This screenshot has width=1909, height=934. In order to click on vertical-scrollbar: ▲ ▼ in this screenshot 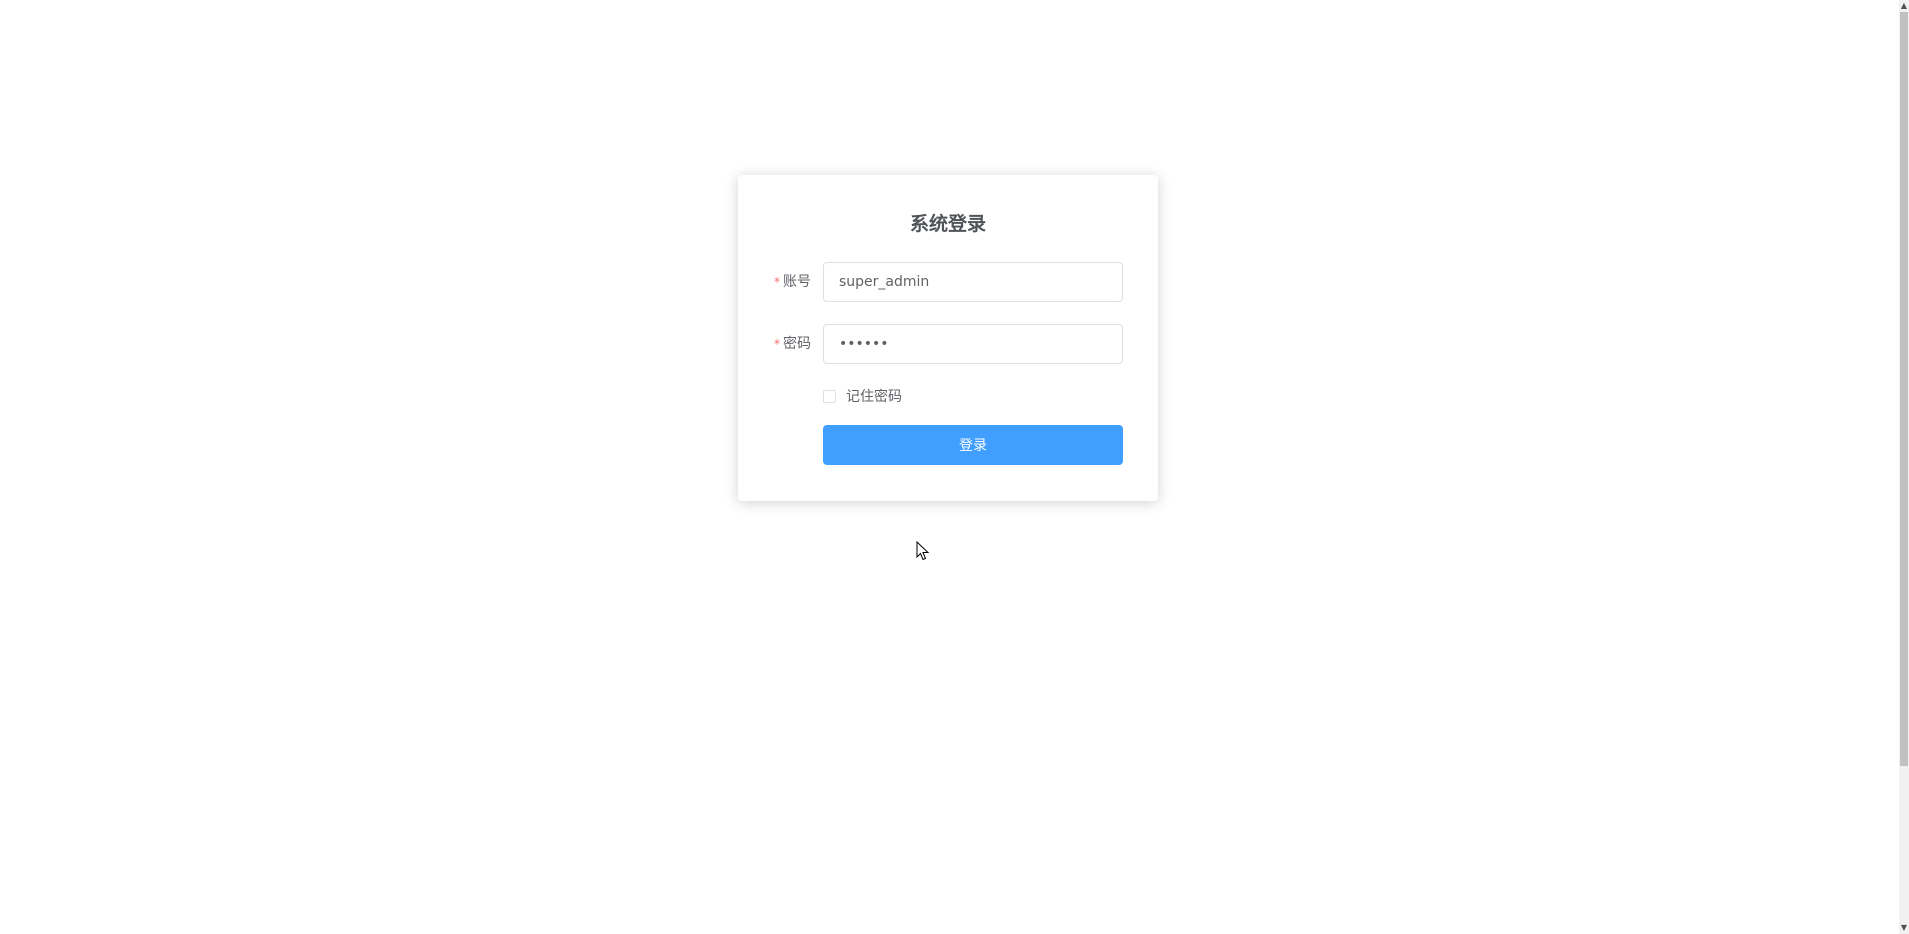, I will do `click(1904, 467)`.